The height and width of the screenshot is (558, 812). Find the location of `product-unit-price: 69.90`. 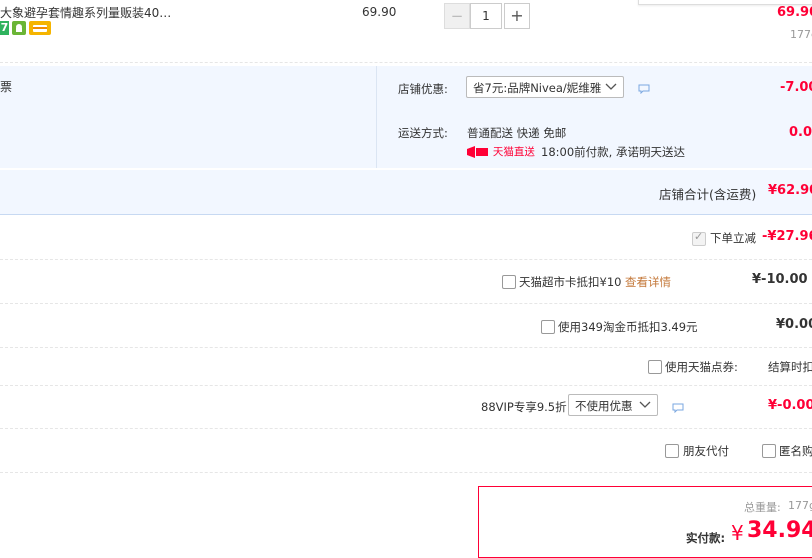

product-unit-price: 69.90 is located at coordinates (379, 12).